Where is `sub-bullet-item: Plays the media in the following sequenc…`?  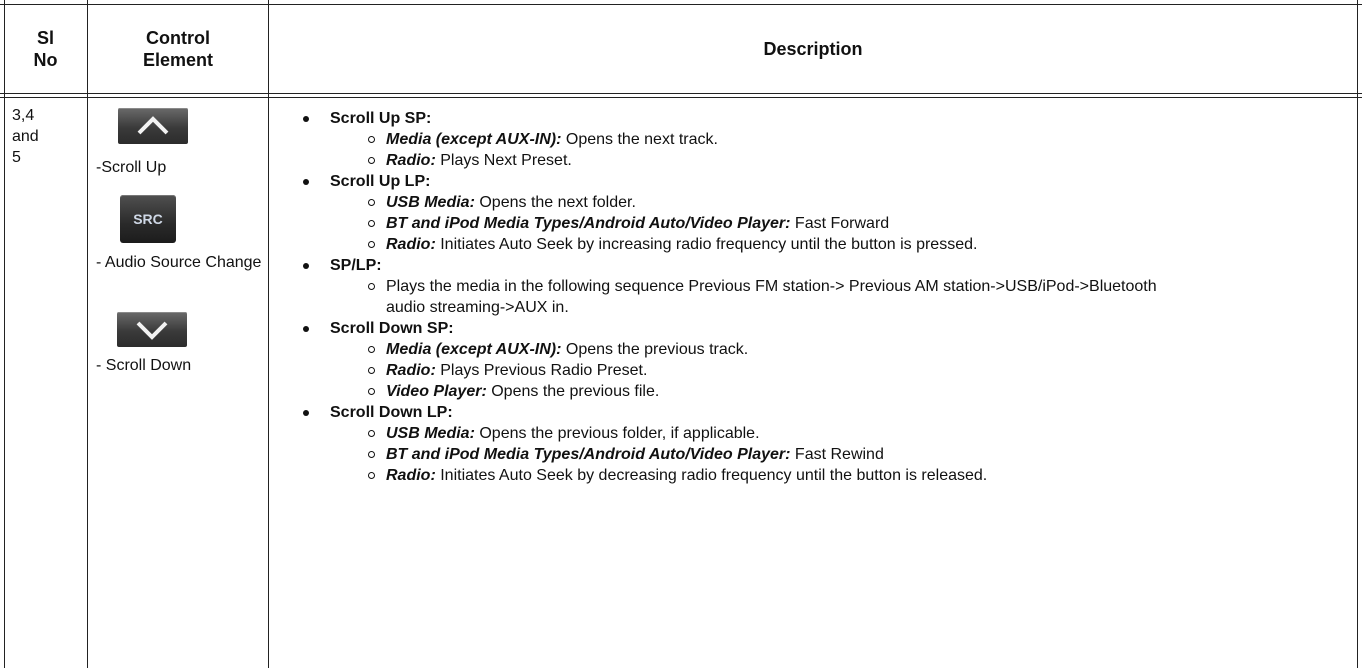 sub-bullet-item: Plays the media in the following sequenc… is located at coordinates (742, 297).